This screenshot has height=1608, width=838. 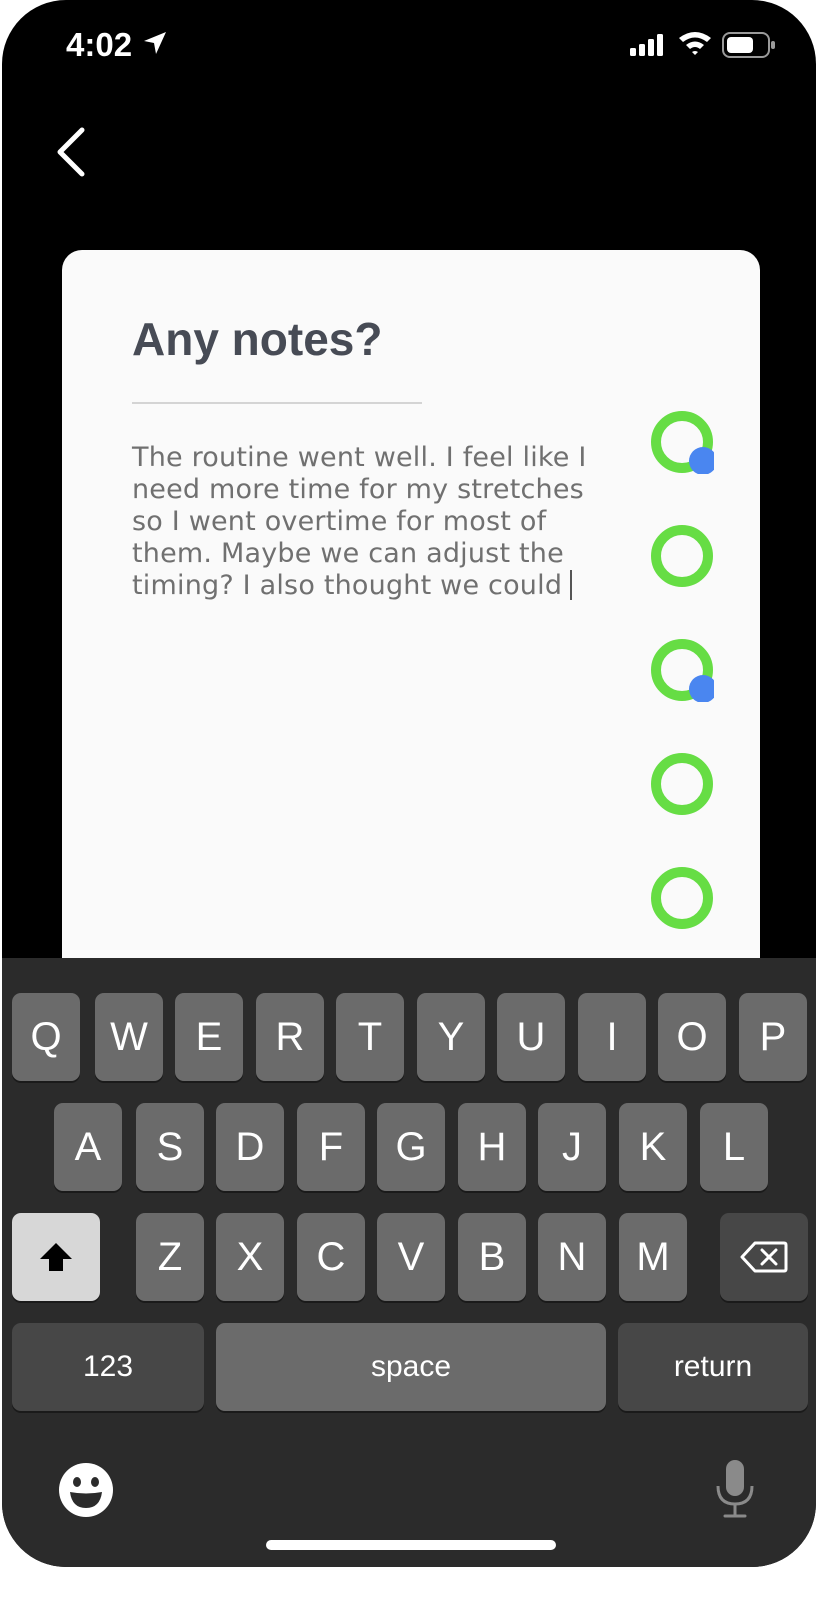 I want to click on key-c: C, so click(x=331, y=1257).